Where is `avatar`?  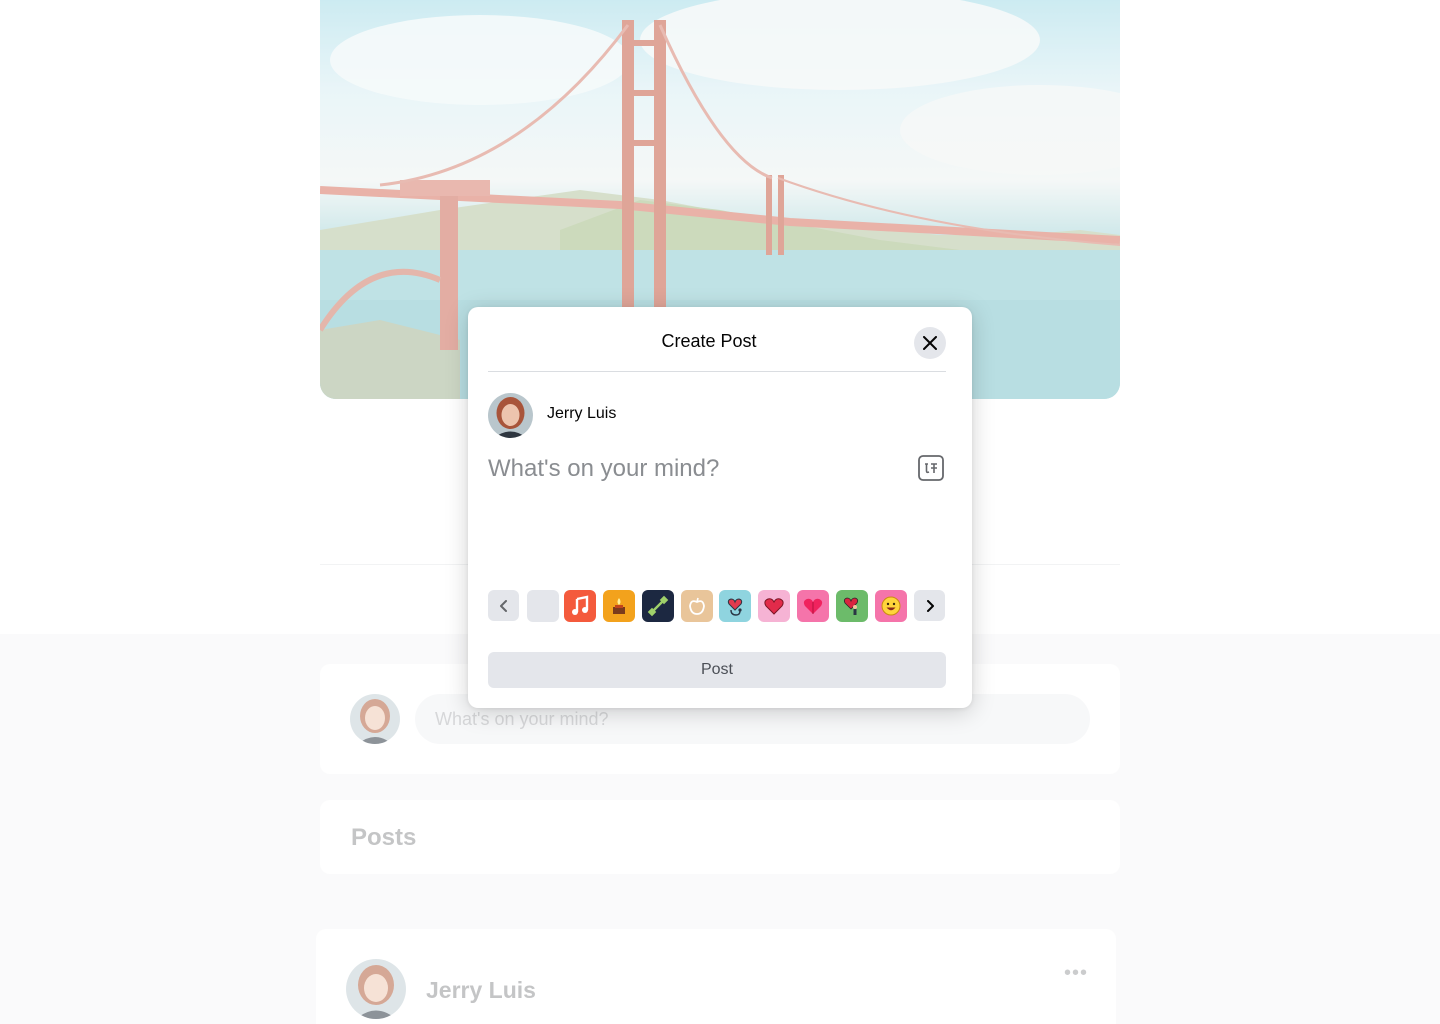 avatar is located at coordinates (510, 415).